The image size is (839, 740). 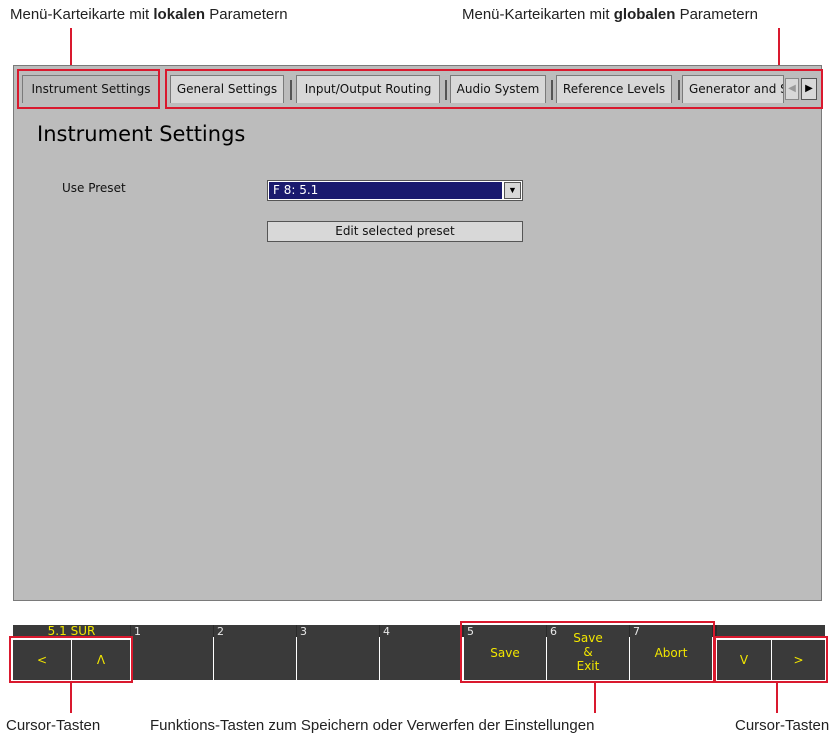 I want to click on cursor-right-keys-highlight, so click(x=771, y=659).